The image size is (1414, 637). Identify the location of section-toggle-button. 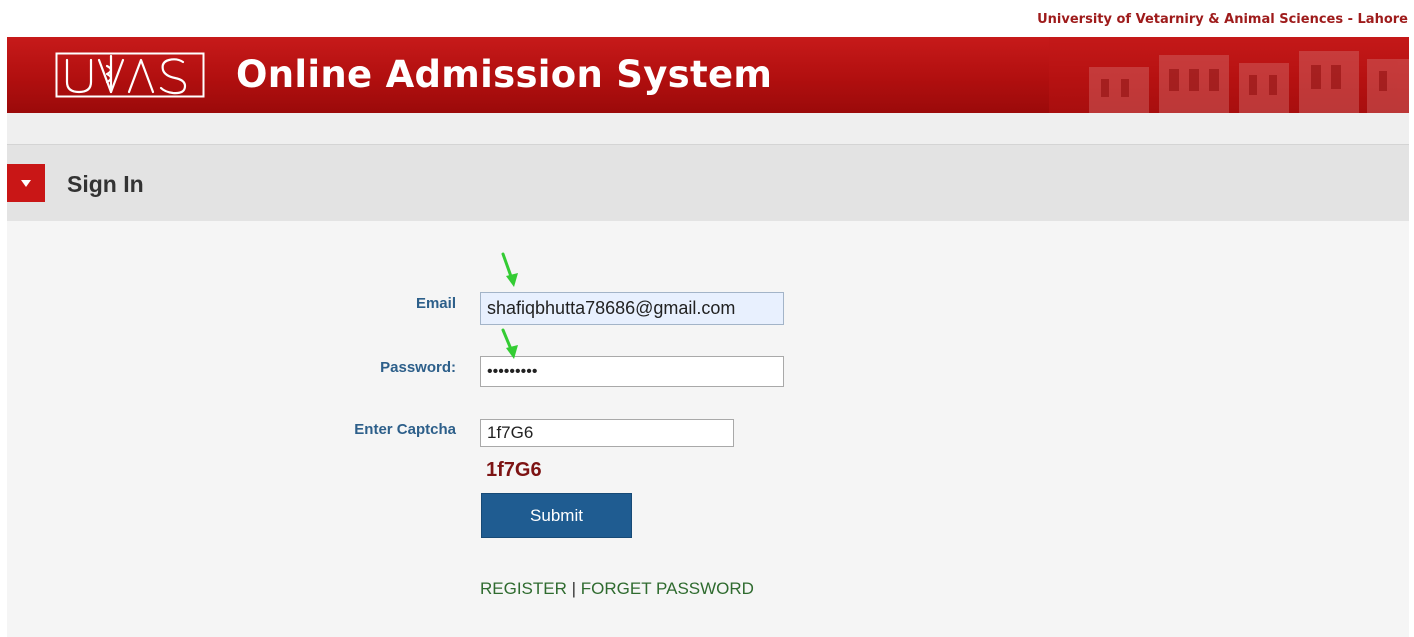
(26, 183).